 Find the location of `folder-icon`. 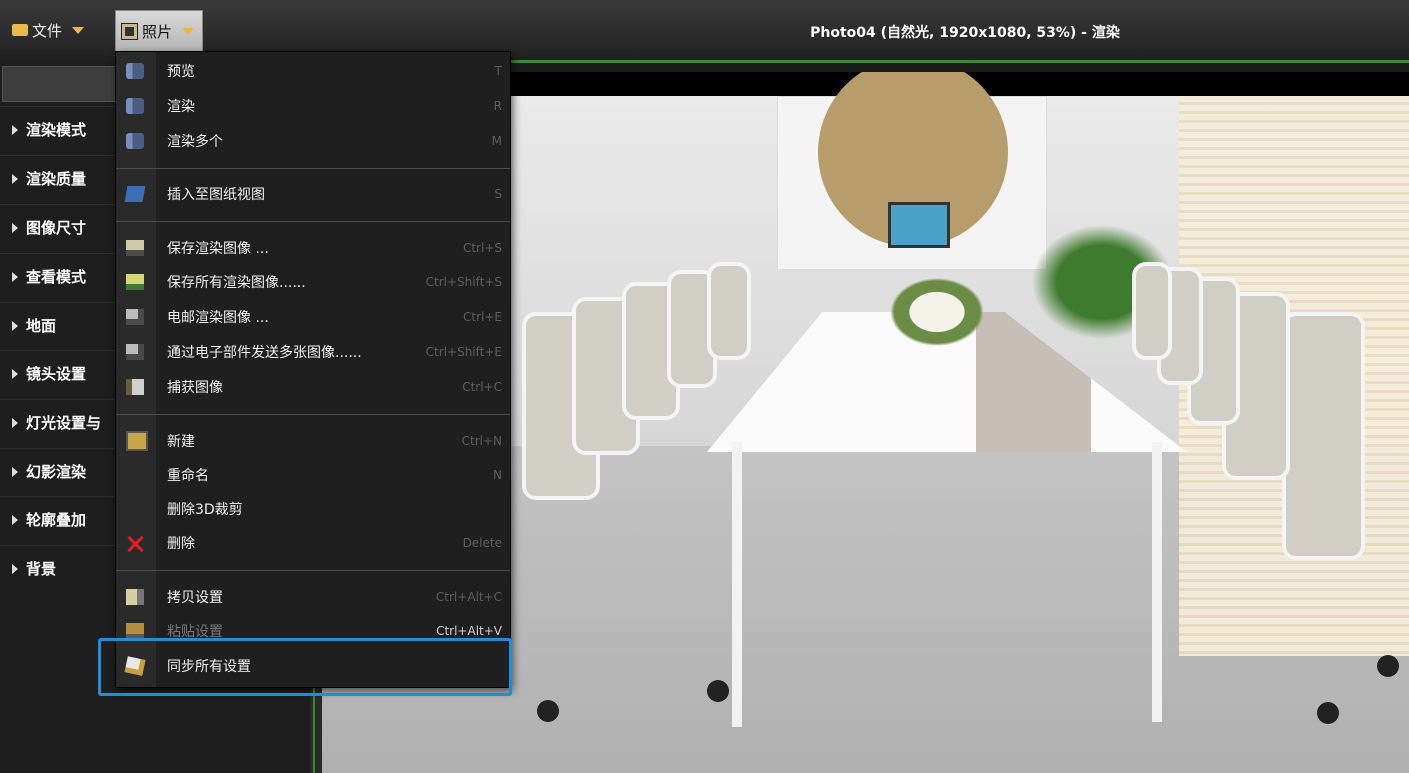

folder-icon is located at coordinates (20, 30).